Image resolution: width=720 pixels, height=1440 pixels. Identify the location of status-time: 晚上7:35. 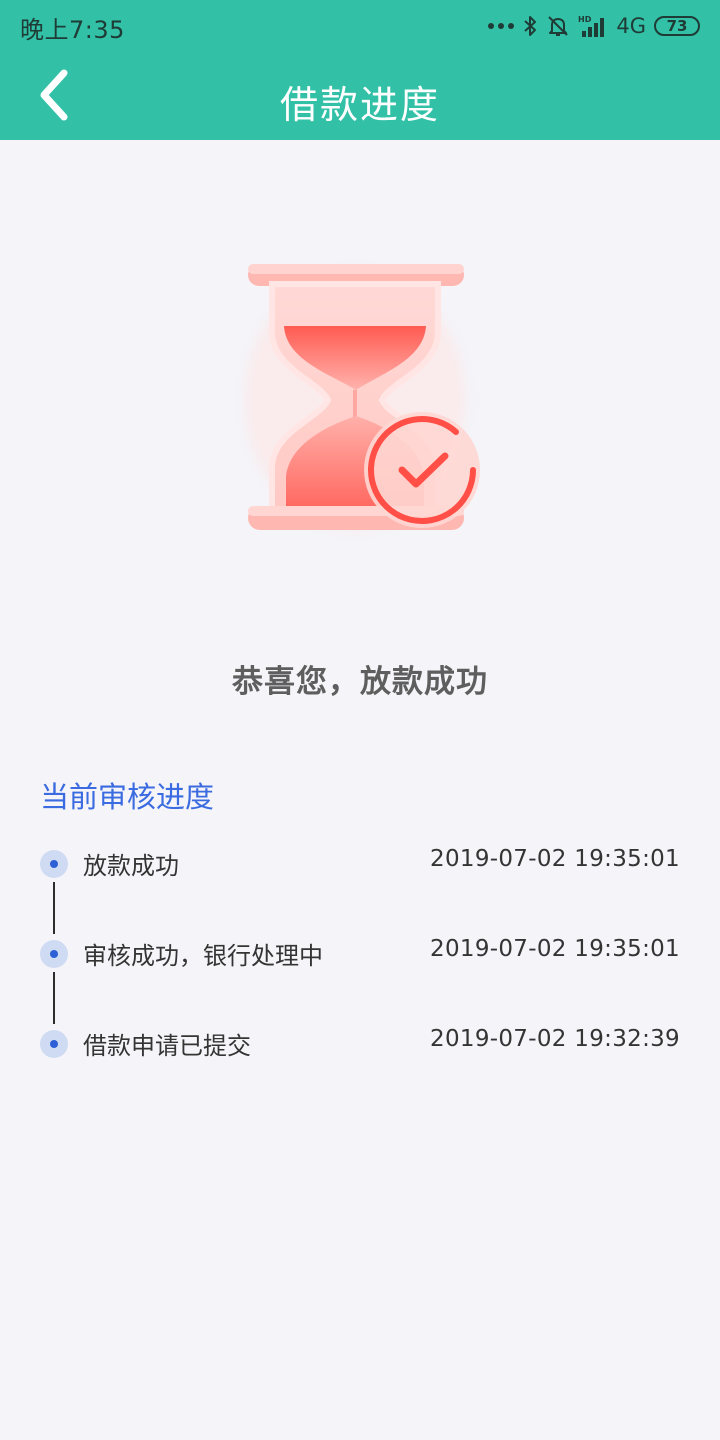
(72, 30).